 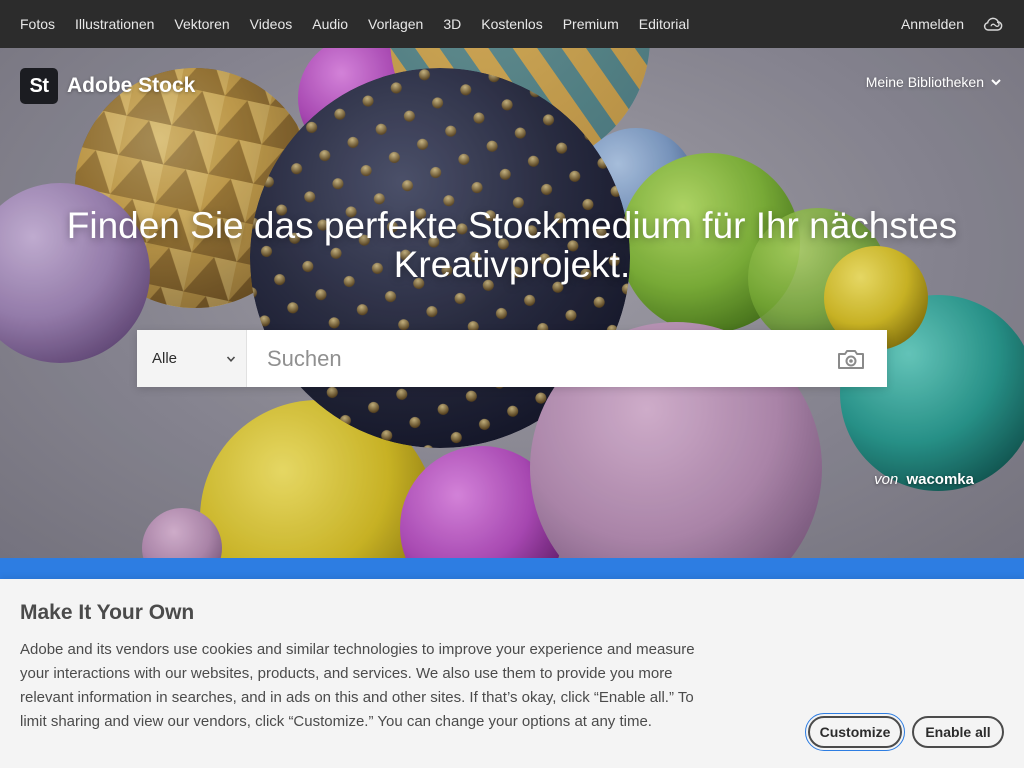 I want to click on visual-search-button, so click(x=851, y=358).